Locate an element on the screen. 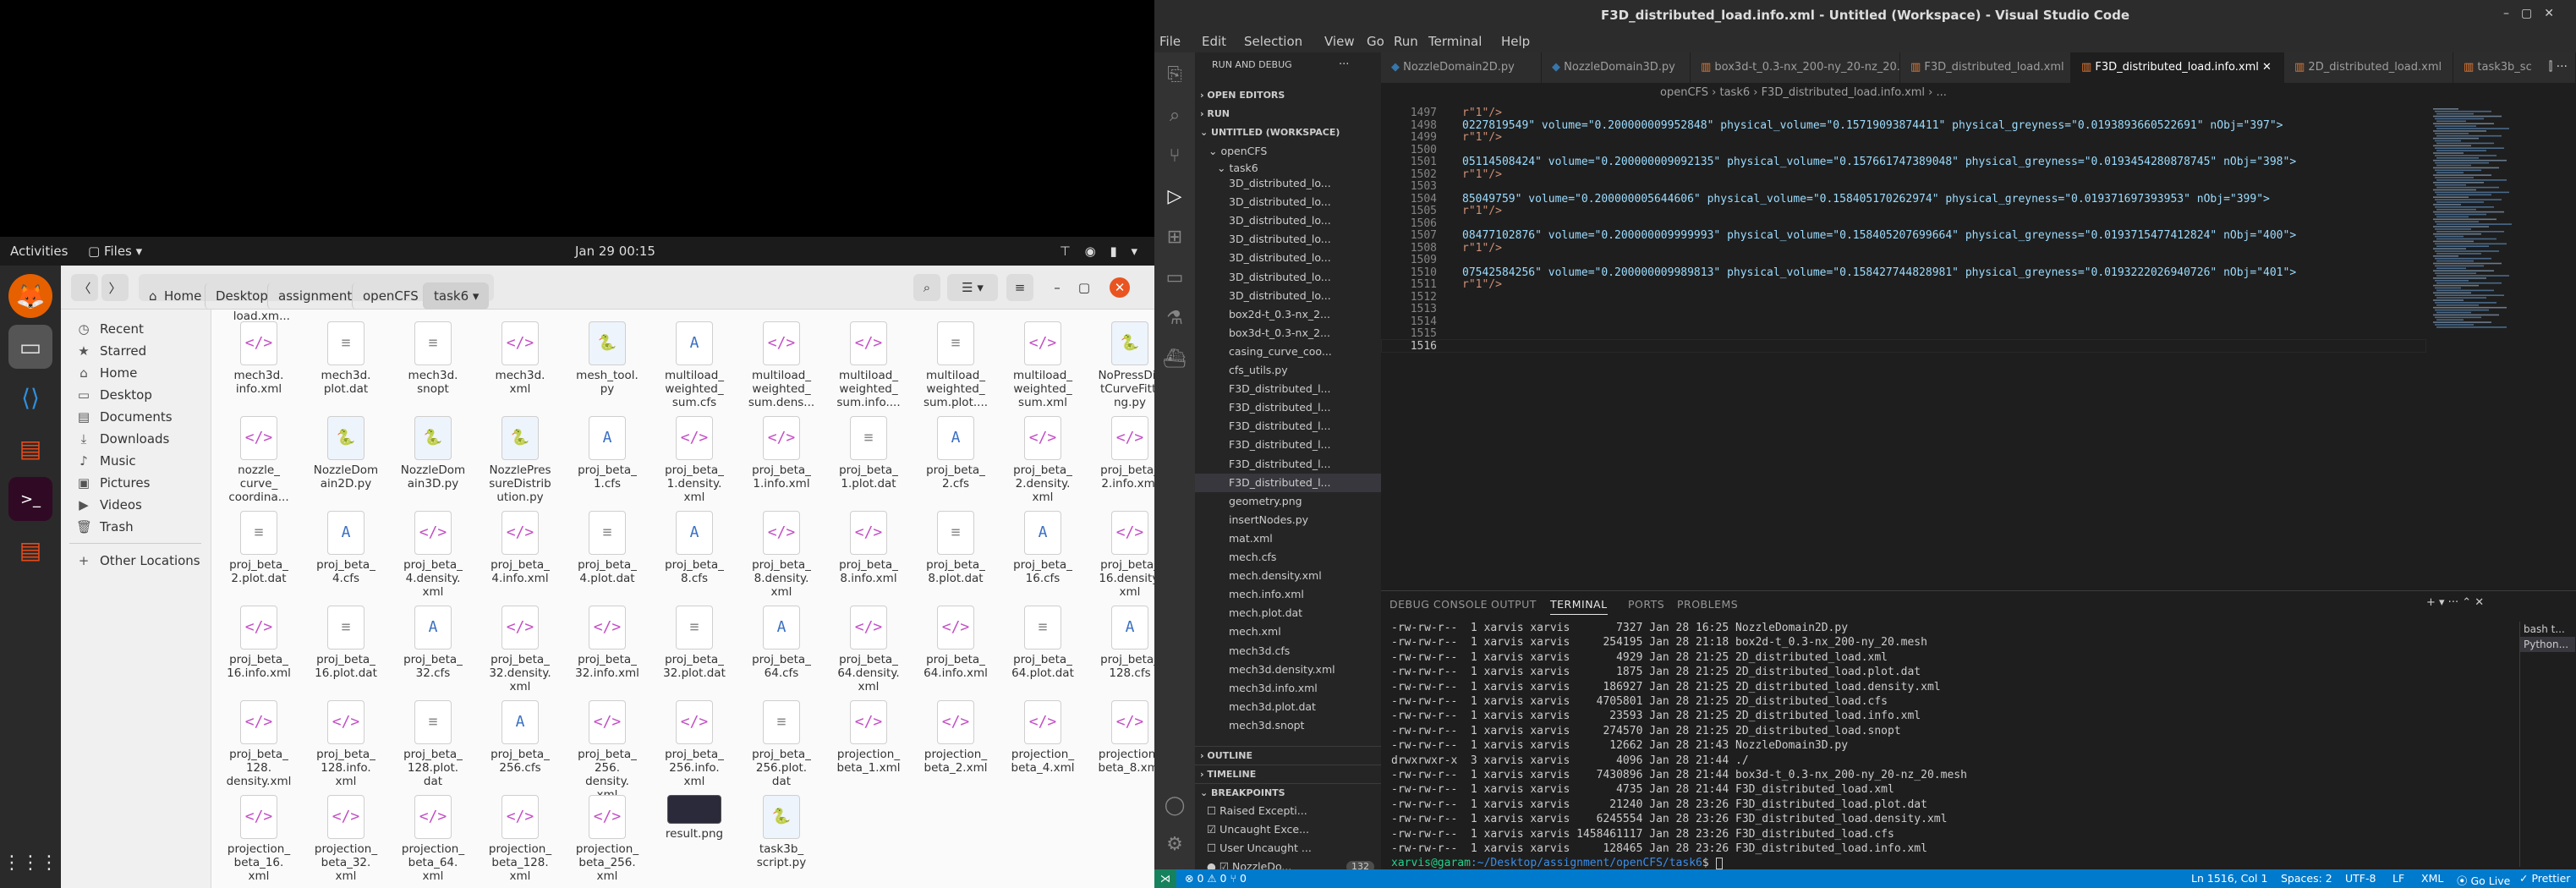 This screenshot has height=888, width=2576. sidebar-item-starred: ★ Starred is located at coordinates (111, 351).